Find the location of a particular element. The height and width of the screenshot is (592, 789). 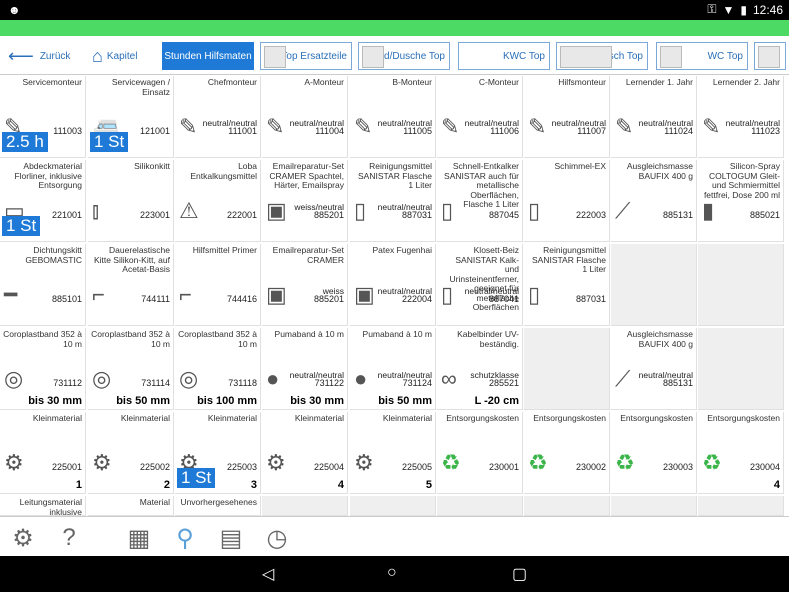

product-tile: ━ Dichtungskitt GEBOMASTIC 885101 is located at coordinates (43, 285).